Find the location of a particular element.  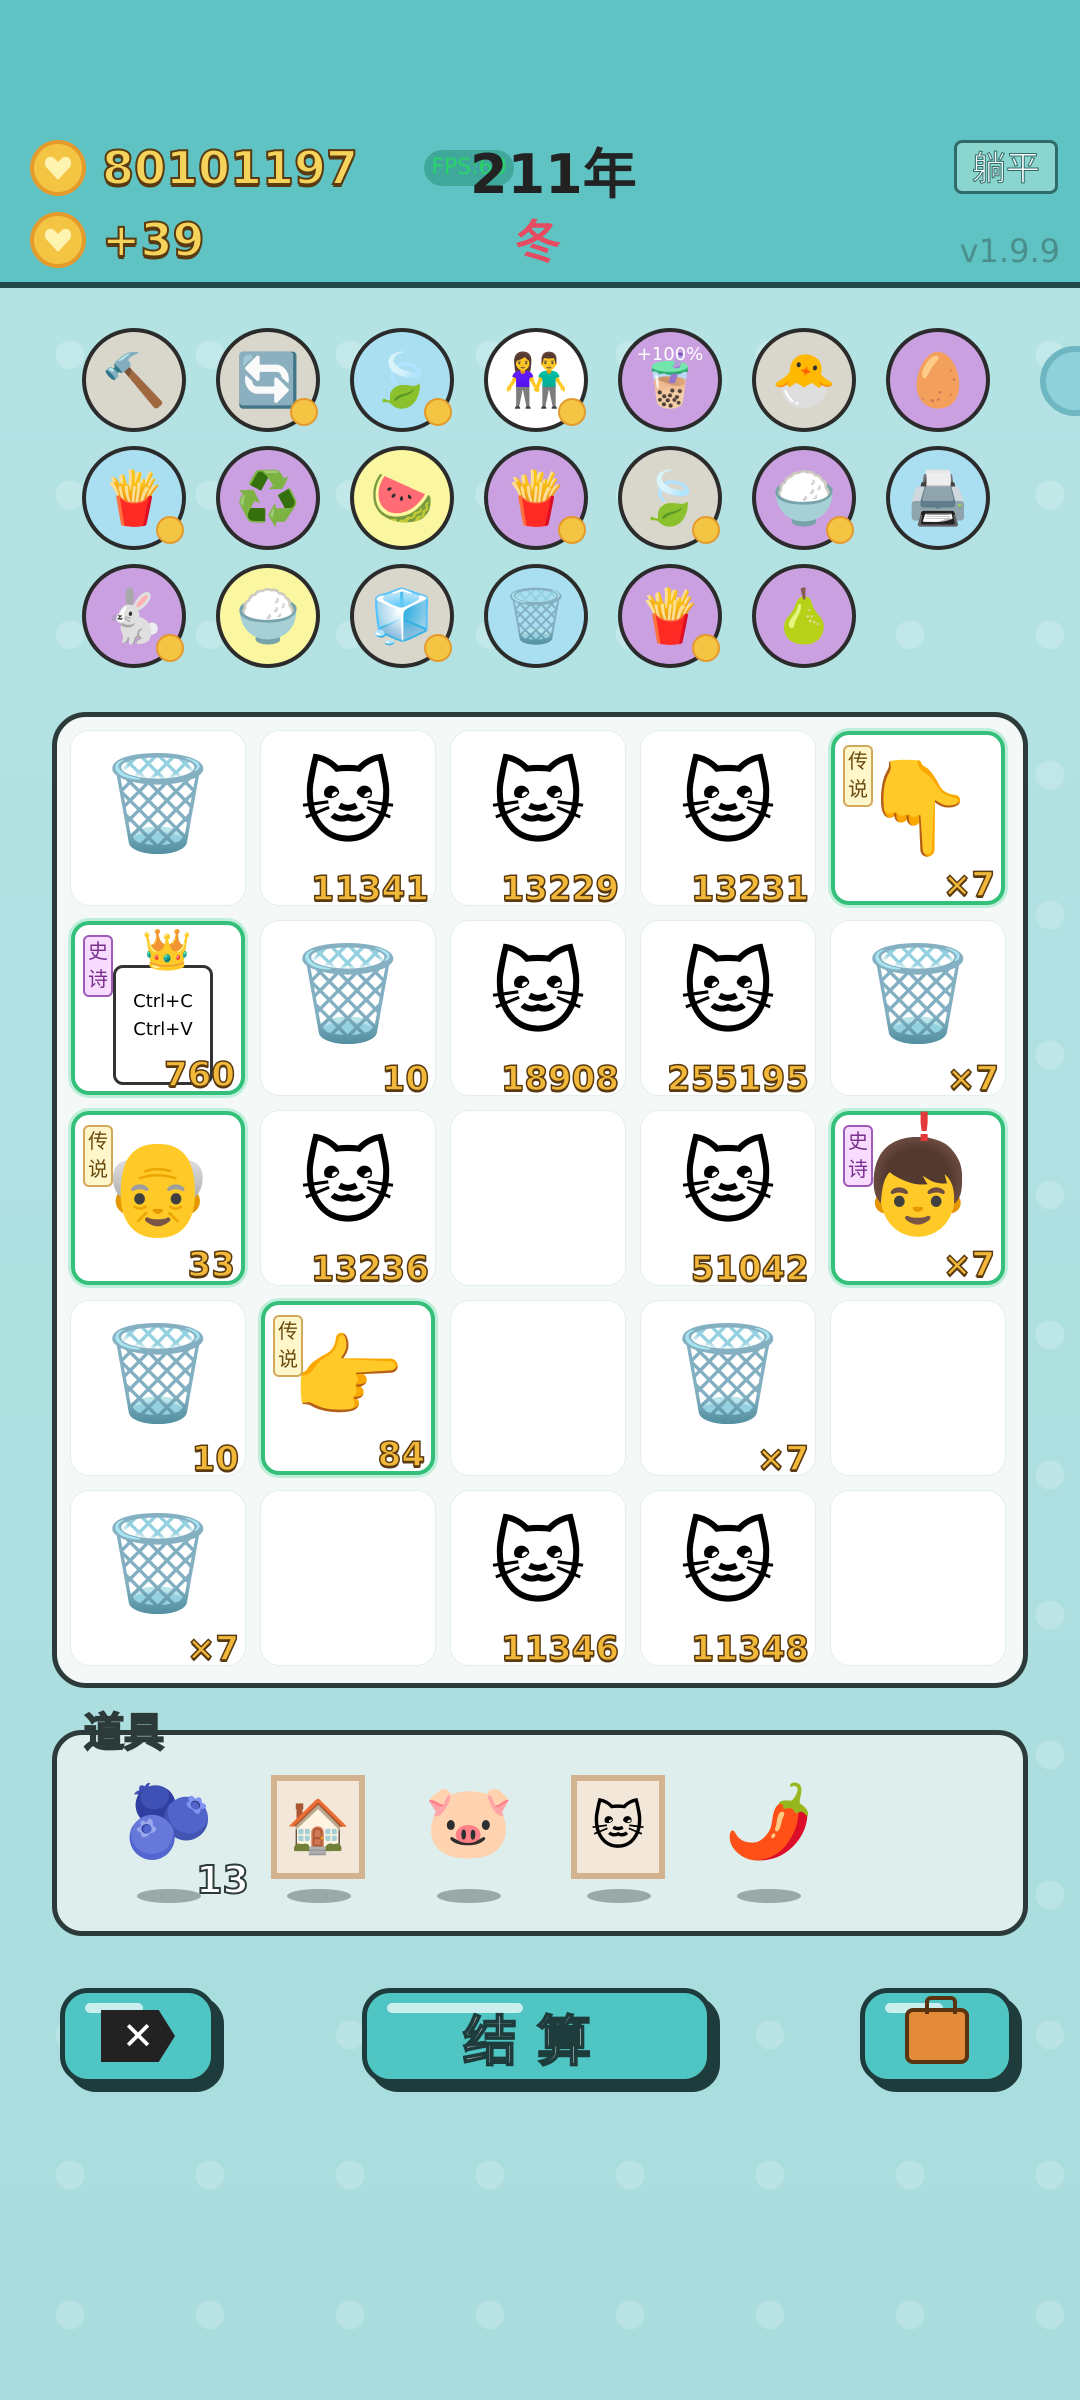

board-cell: 🐱 13229 is located at coordinates (538, 820).